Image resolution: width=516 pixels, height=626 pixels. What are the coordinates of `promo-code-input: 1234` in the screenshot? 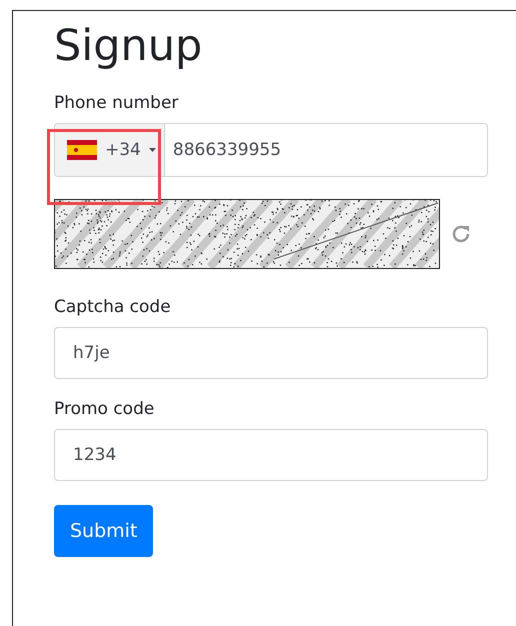 It's located at (271, 455).